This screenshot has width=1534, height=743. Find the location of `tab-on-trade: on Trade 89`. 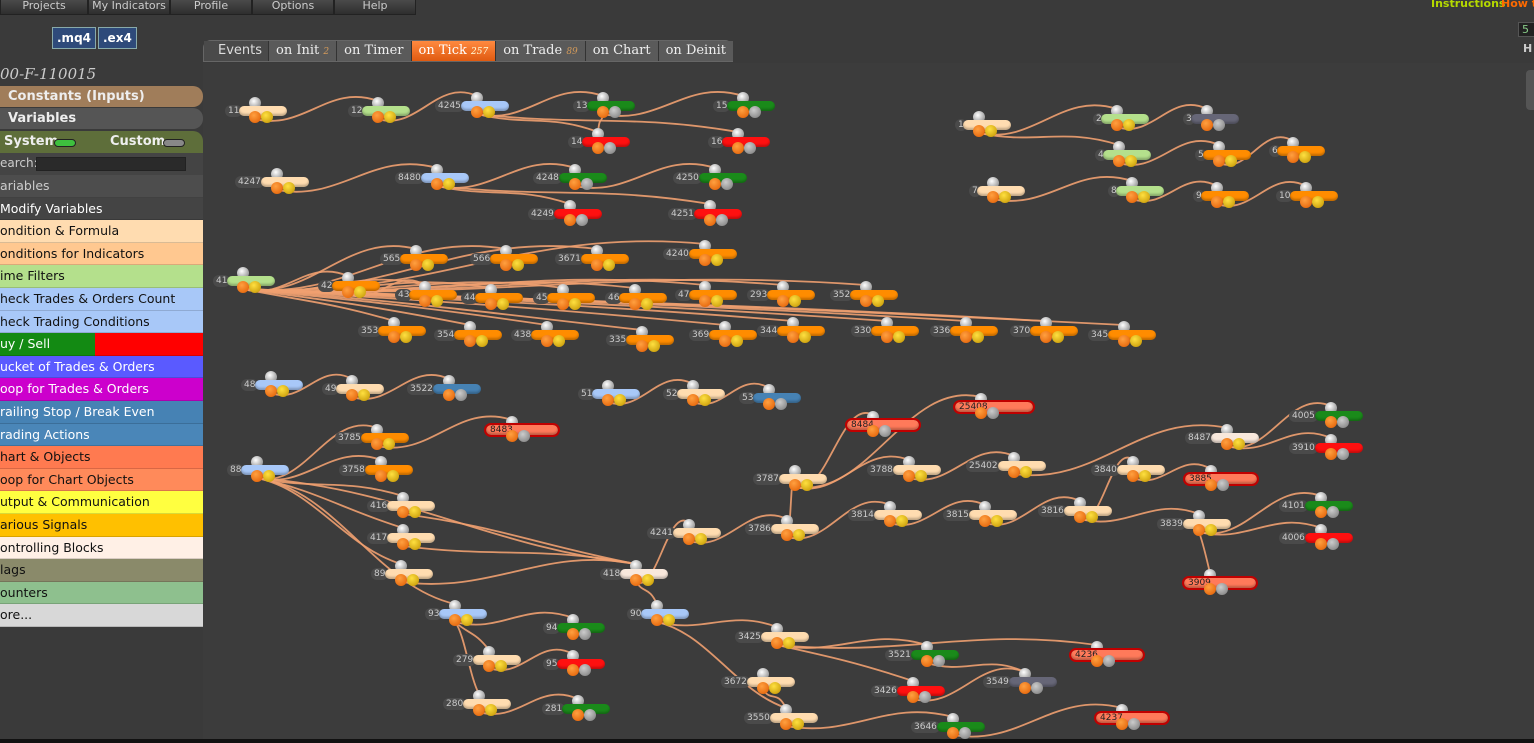

tab-on-trade: on Trade 89 is located at coordinates (541, 51).